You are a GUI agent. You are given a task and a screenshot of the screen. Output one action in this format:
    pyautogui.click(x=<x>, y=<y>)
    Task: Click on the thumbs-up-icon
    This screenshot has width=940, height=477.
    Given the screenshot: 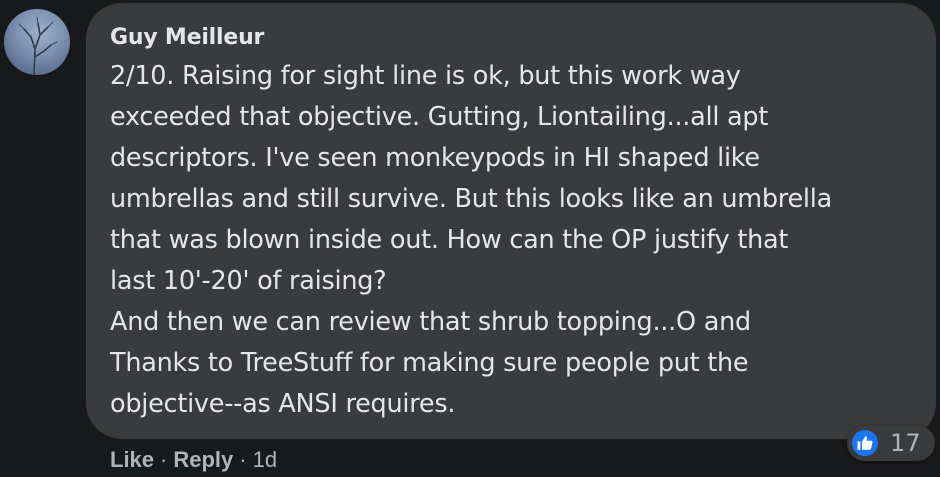 What is the action you would take?
    pyautogui.click(x=865, y=443)
    